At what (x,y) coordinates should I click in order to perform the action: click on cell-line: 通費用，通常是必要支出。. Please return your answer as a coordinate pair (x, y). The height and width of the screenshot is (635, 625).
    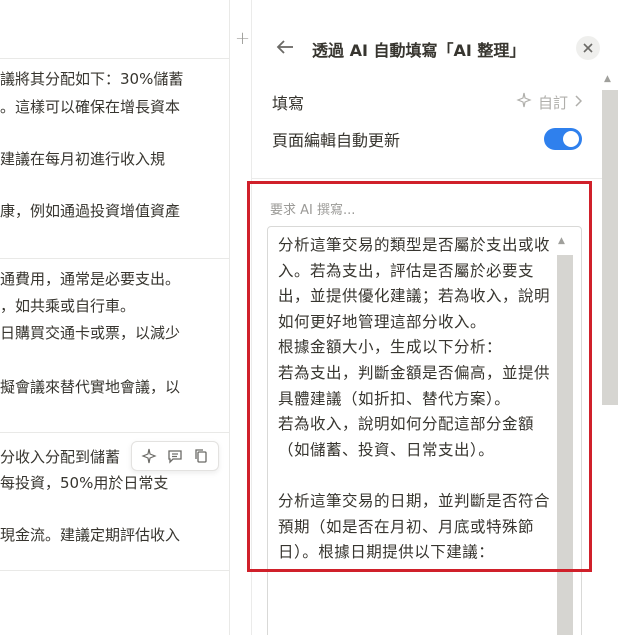
    Looking at the image, I should click on (90, 279).